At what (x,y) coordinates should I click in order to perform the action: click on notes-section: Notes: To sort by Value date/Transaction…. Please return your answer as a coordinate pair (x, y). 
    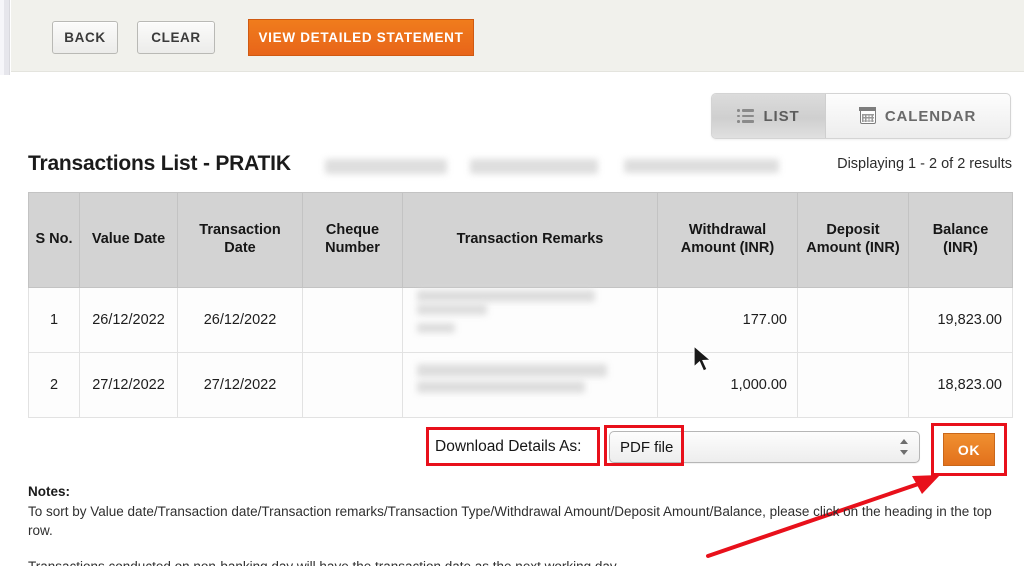
    Looking at the image, I should click on (523, 525).